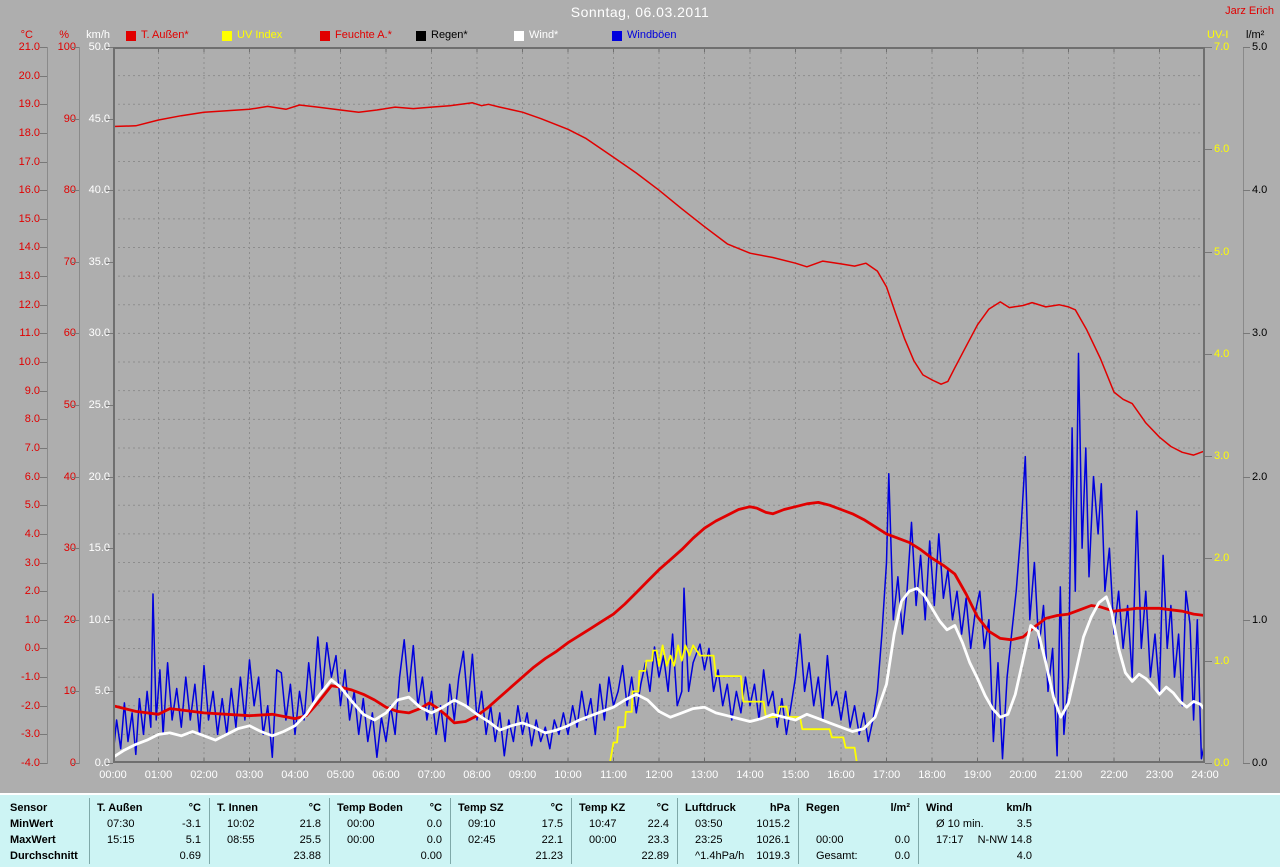 This screenshot has width=1280, height=867. What do you see at coordinates (29, 218) in the screenshot?
I see `temp-tick-label: 15.0` at bounding box center [29, 218].